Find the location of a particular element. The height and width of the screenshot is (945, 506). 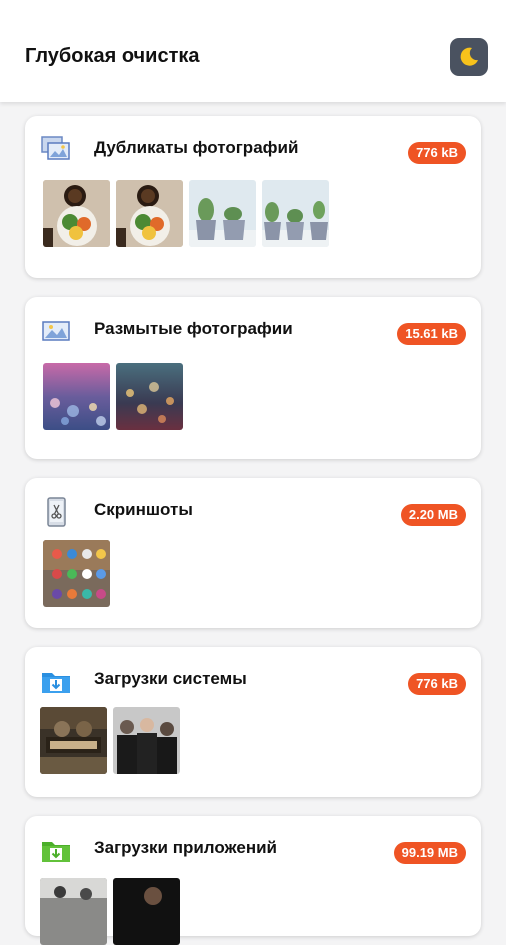

thumbnail-street-photo is located at coordinates (73, 911).